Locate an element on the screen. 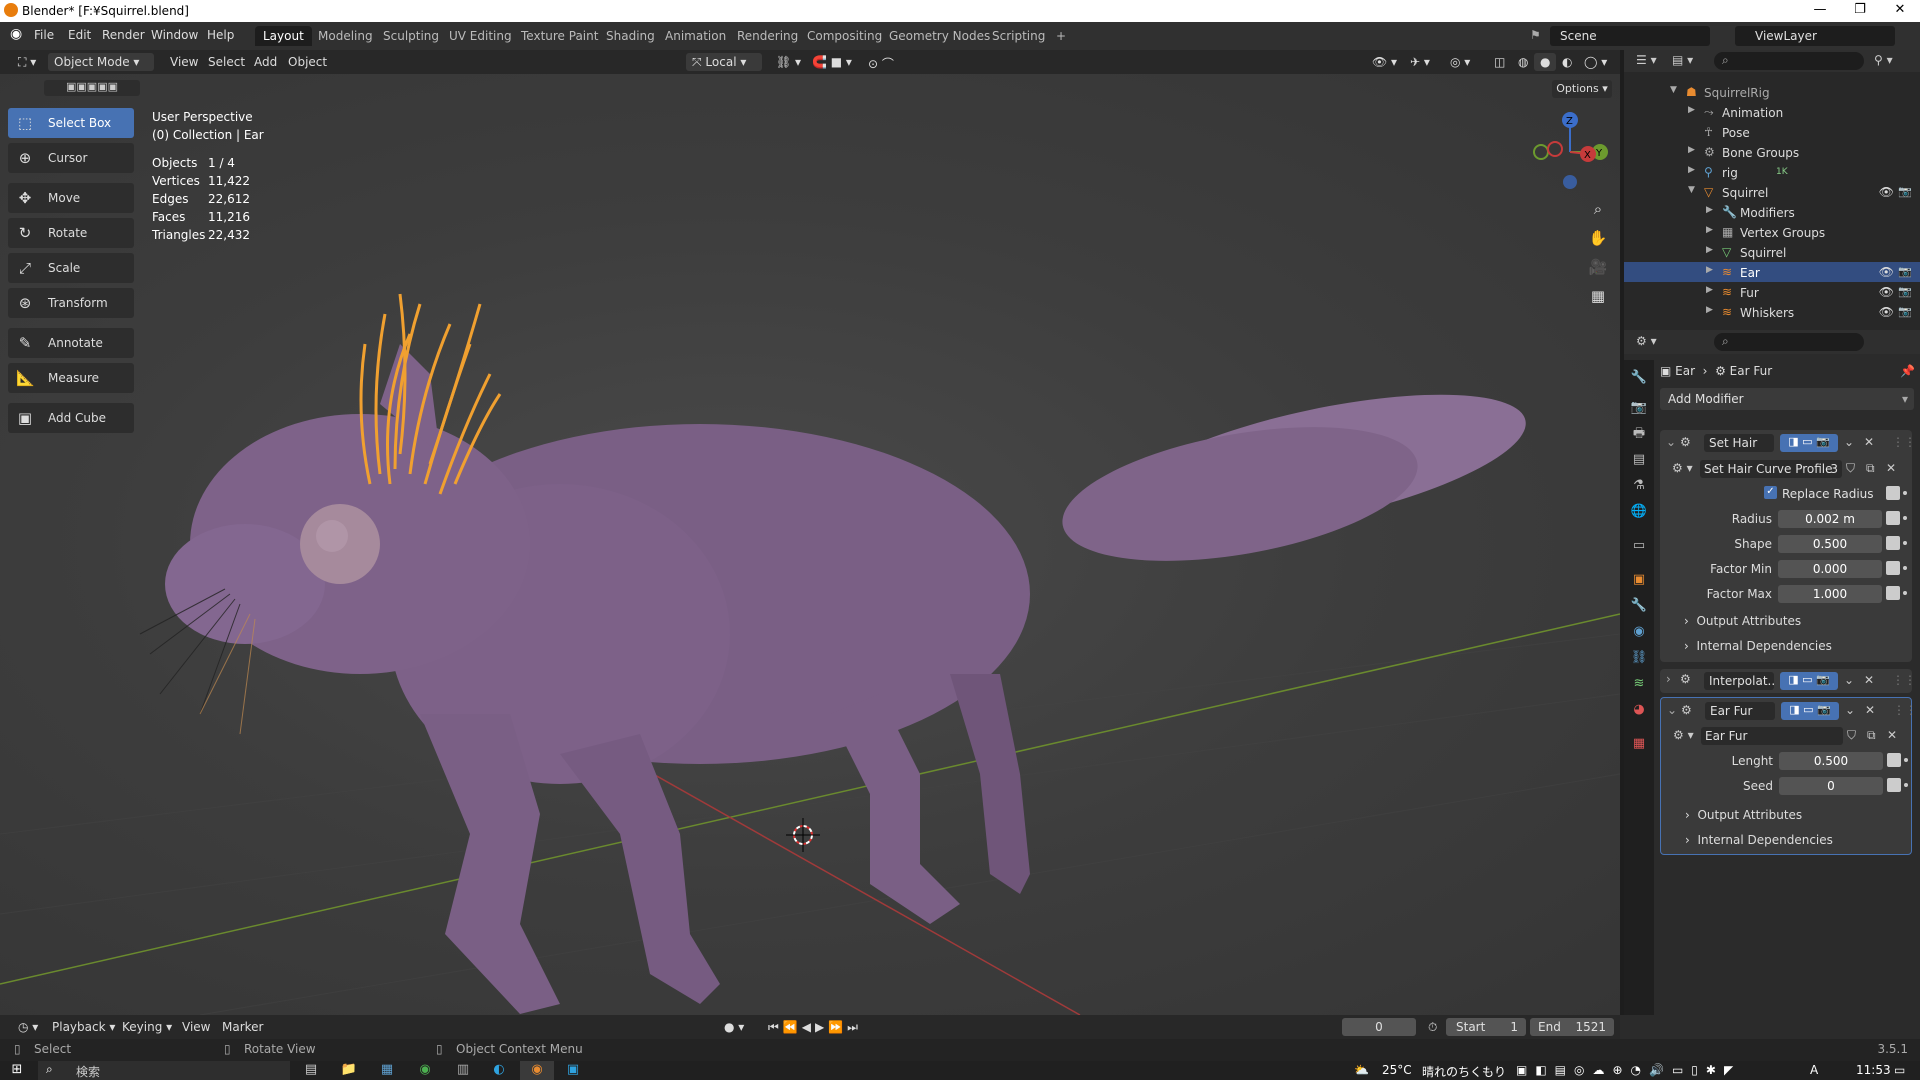 The height and width of the screenshot is (1080, 1920). collection-tab-icon: ▭ is located at coordinates (1639, 546).